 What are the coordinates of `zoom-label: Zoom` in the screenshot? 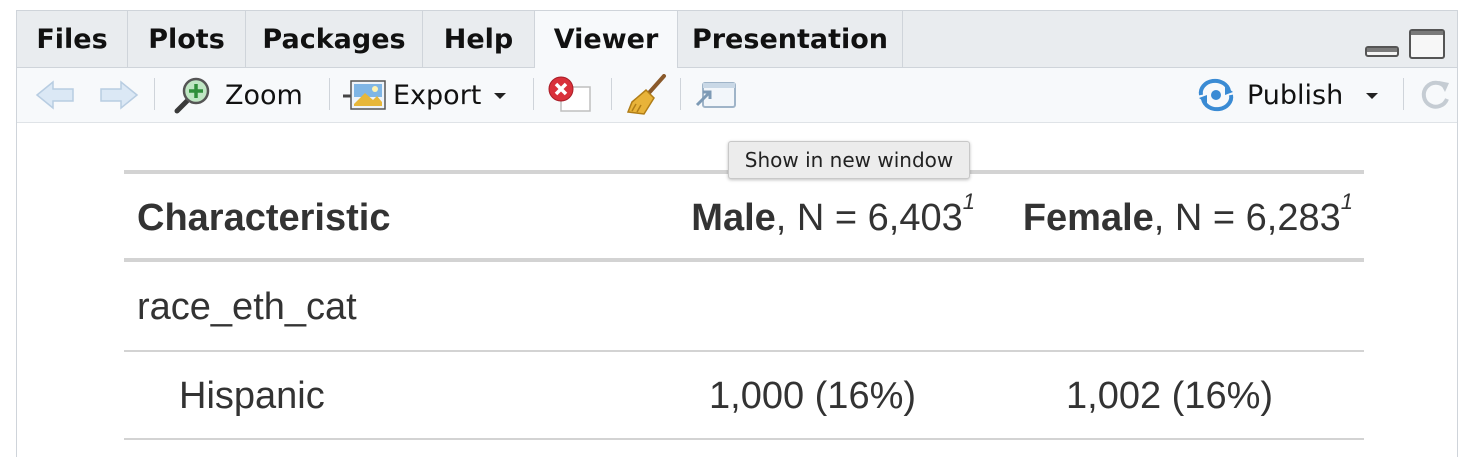 It's located at (264, 95).